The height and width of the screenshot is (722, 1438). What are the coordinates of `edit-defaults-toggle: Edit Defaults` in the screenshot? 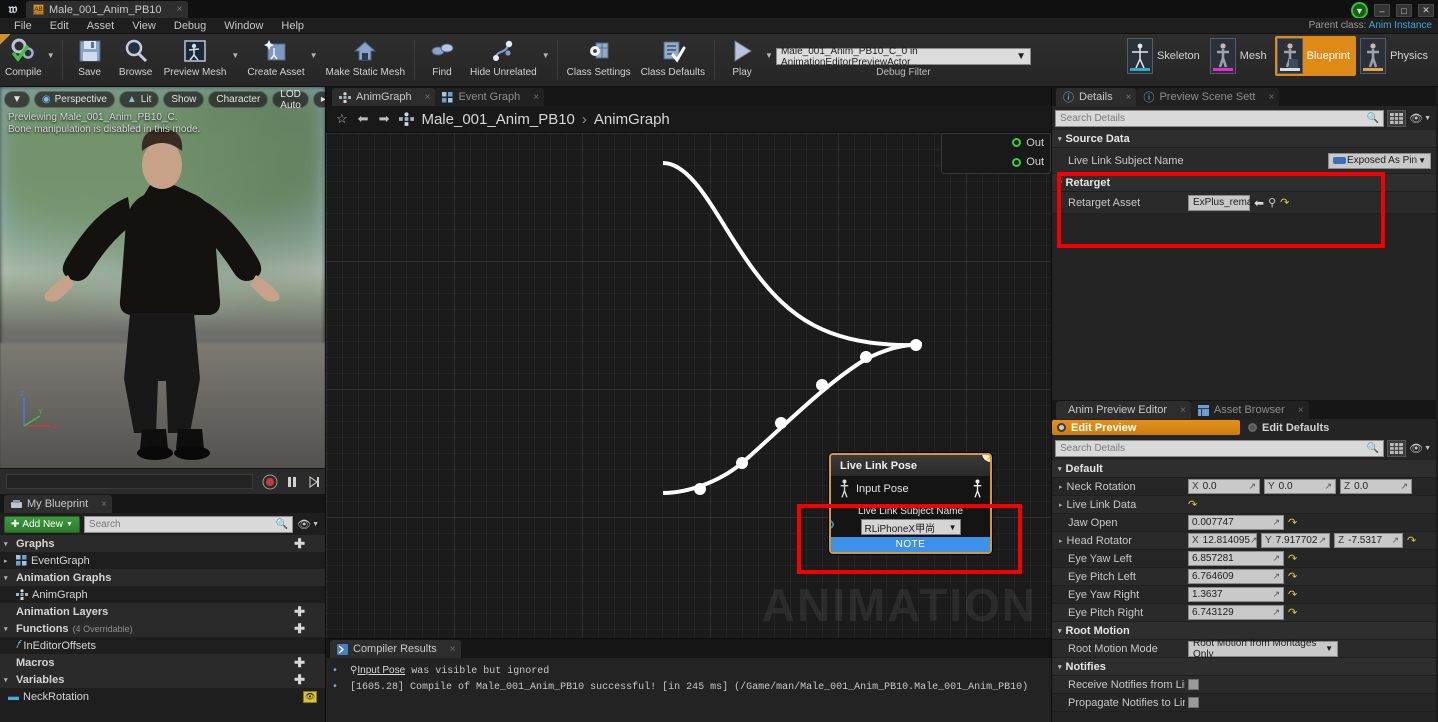 It's located at (1284, 428).